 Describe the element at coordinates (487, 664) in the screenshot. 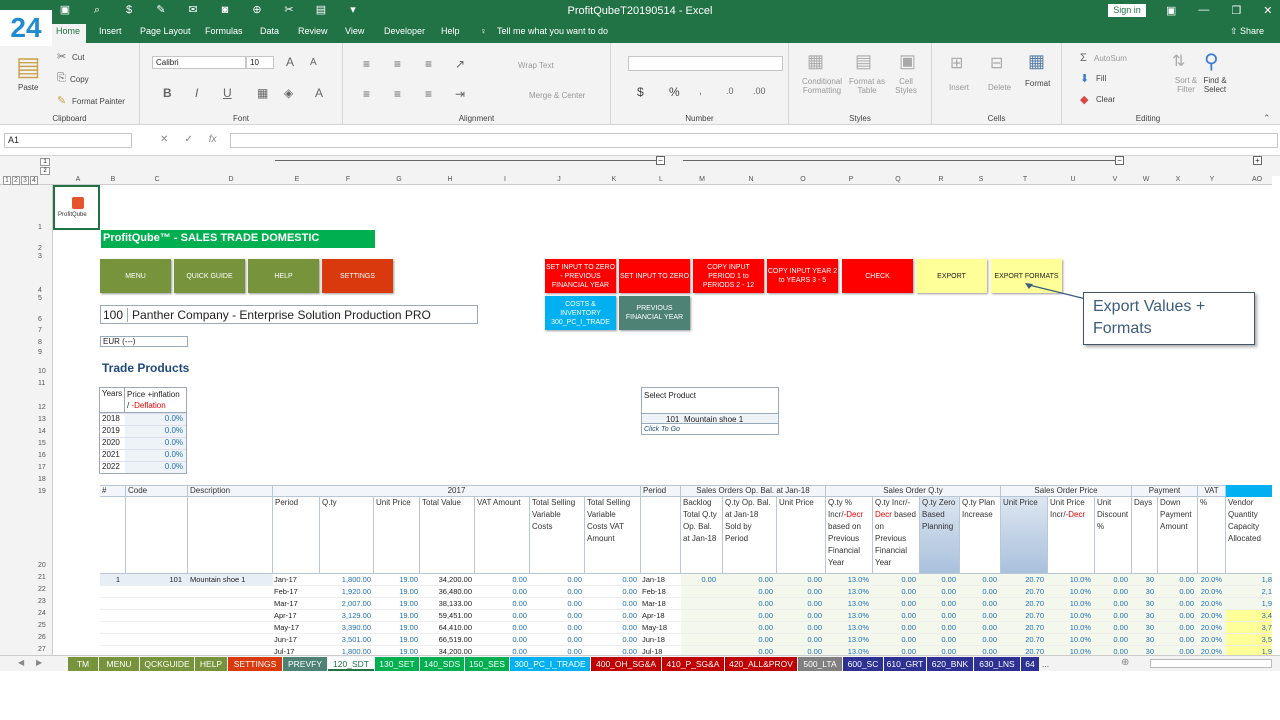

I see `sheet-tab: 150_SES` at that location.